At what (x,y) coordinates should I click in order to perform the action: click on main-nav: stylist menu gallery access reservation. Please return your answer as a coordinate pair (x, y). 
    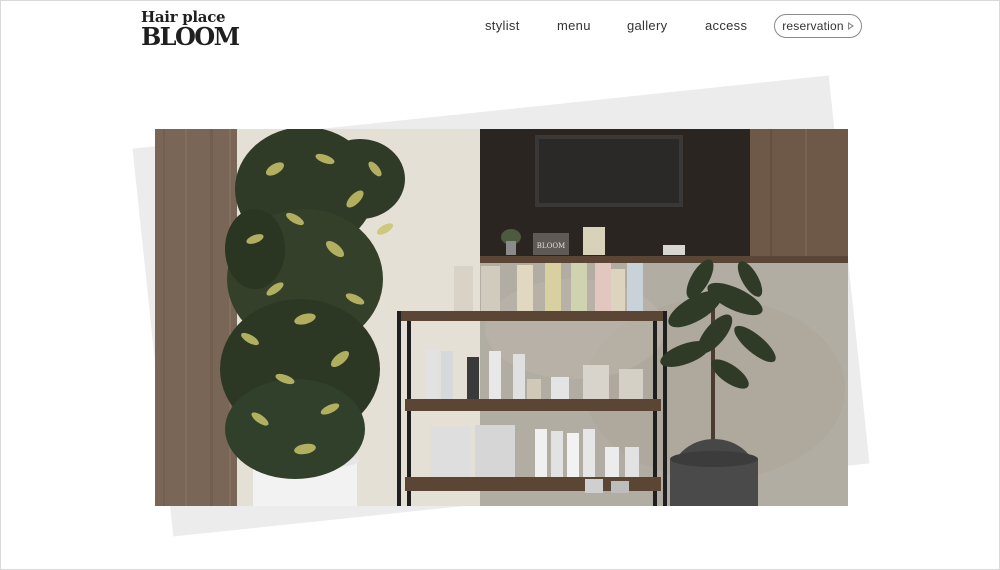
    Looking at the image, I should click on (500, 26).